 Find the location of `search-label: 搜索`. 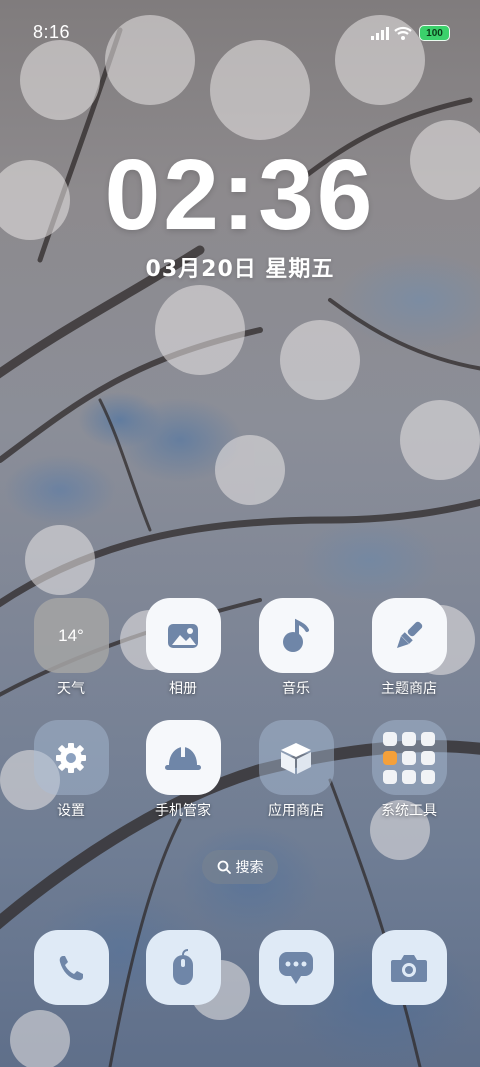

search-label: 搜索 is located at coordinates (249, 868).